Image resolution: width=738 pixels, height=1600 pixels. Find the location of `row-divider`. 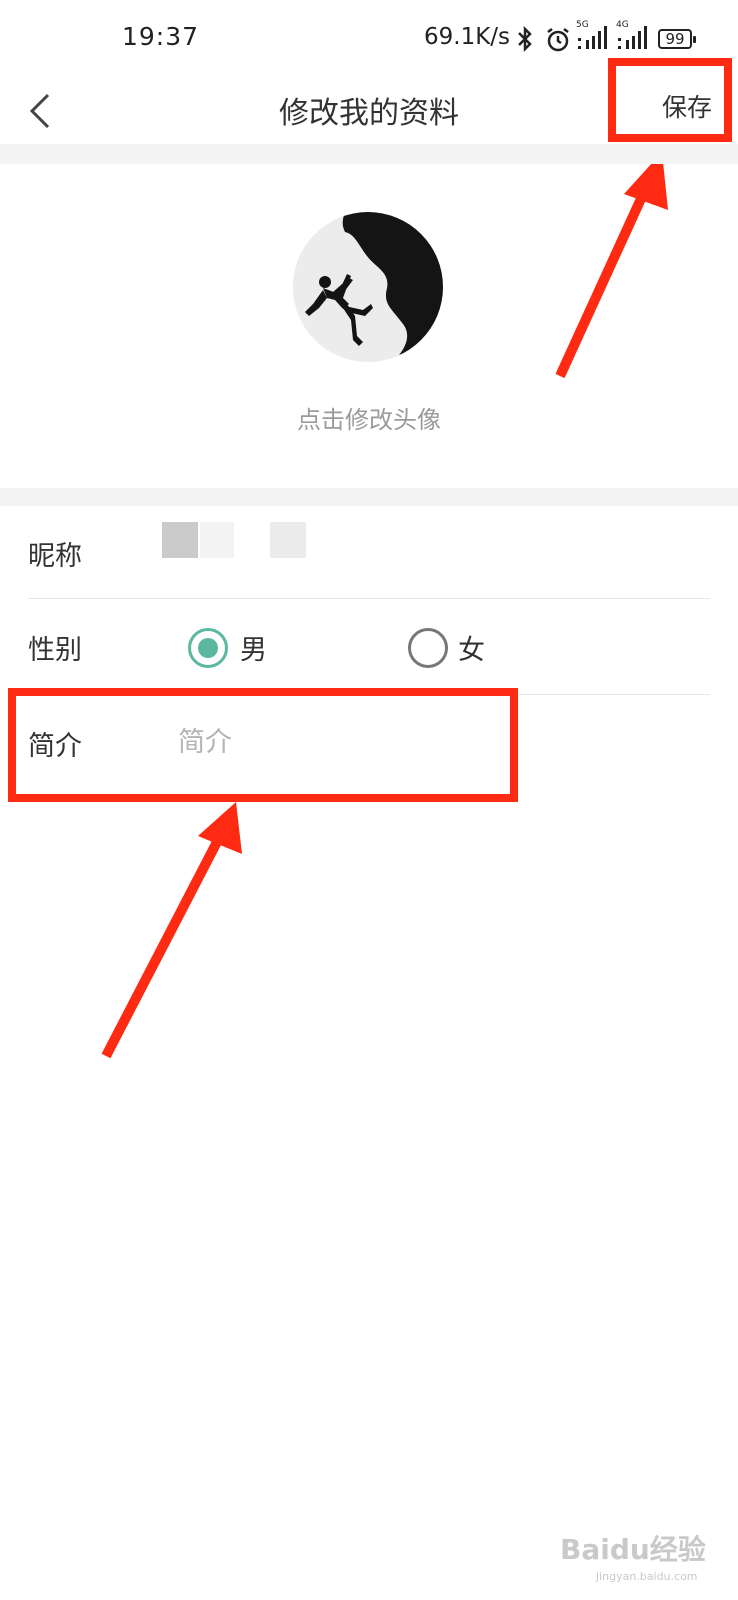

row-divider is located at coordinates (369, 598).